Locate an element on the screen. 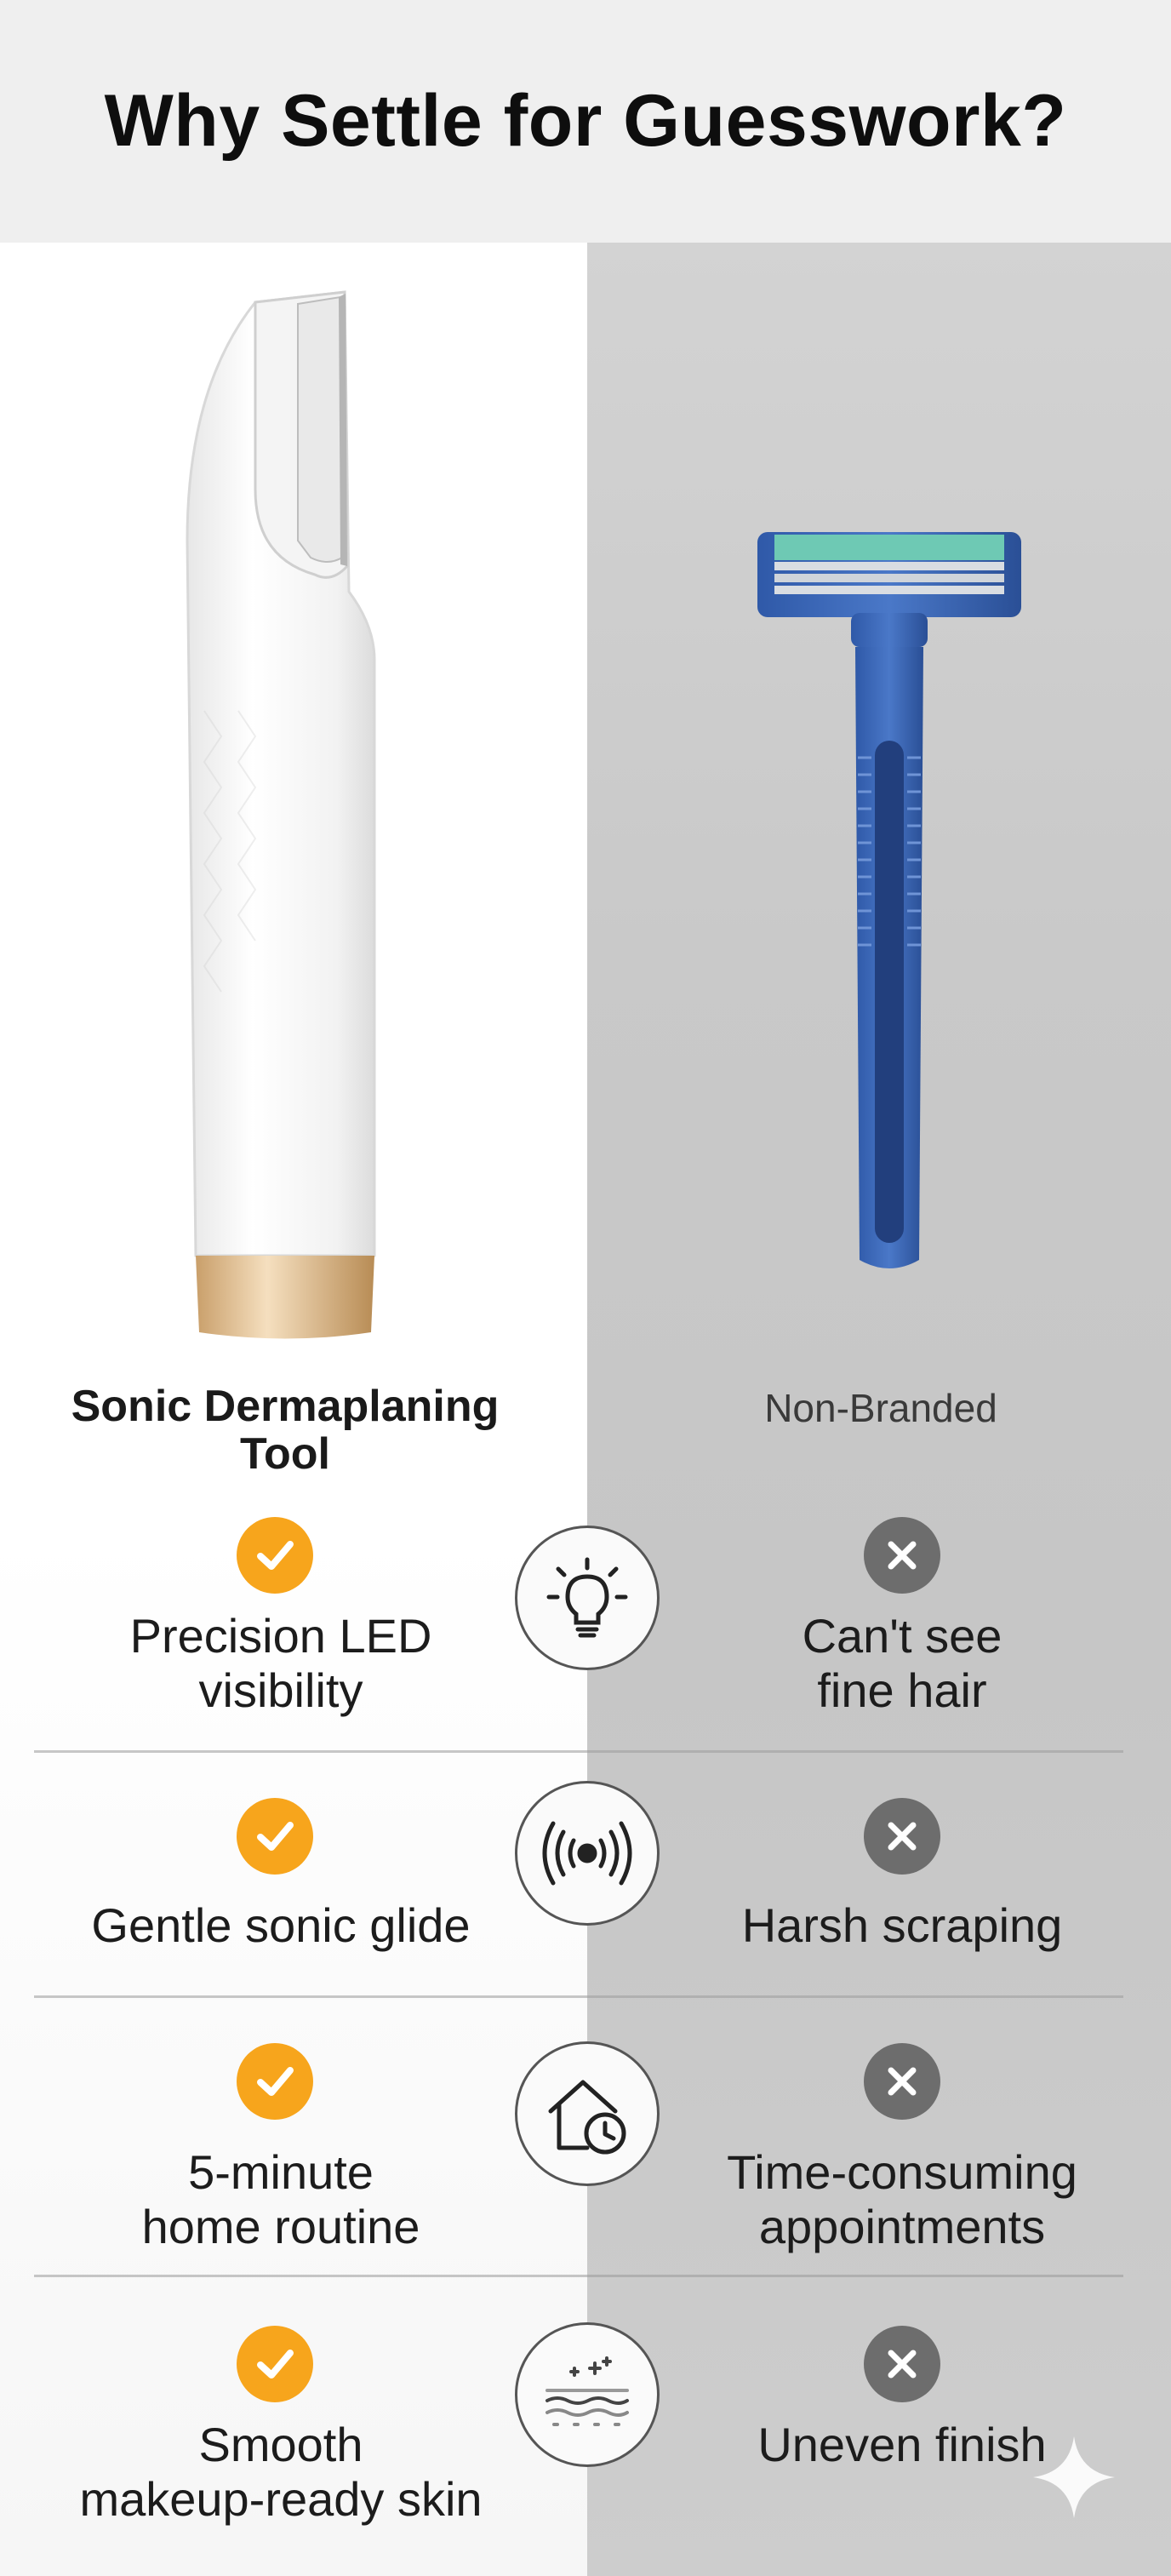  left-column-title: Sonic Dermaplaning Tool is located at coordinates (285, 1430).